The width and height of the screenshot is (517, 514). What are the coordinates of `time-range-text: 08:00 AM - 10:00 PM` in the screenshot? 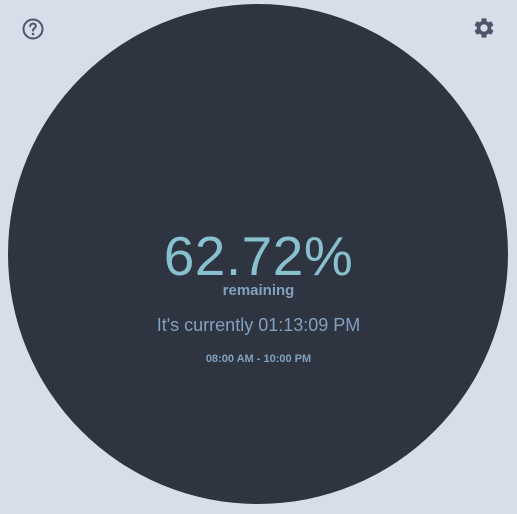 It's located at (258, 359).